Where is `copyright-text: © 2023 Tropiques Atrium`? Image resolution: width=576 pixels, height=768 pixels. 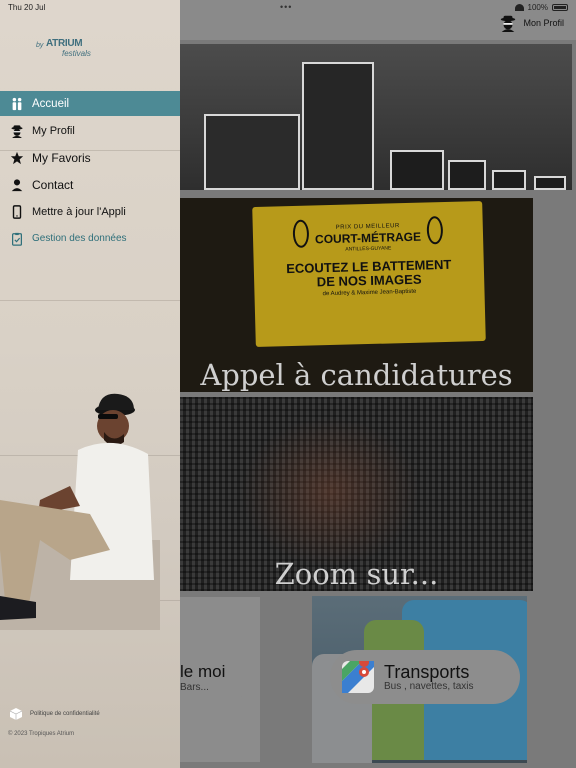
copyright-text: © 2023 Tropiques Atrium is located at coordinates (41, 734).